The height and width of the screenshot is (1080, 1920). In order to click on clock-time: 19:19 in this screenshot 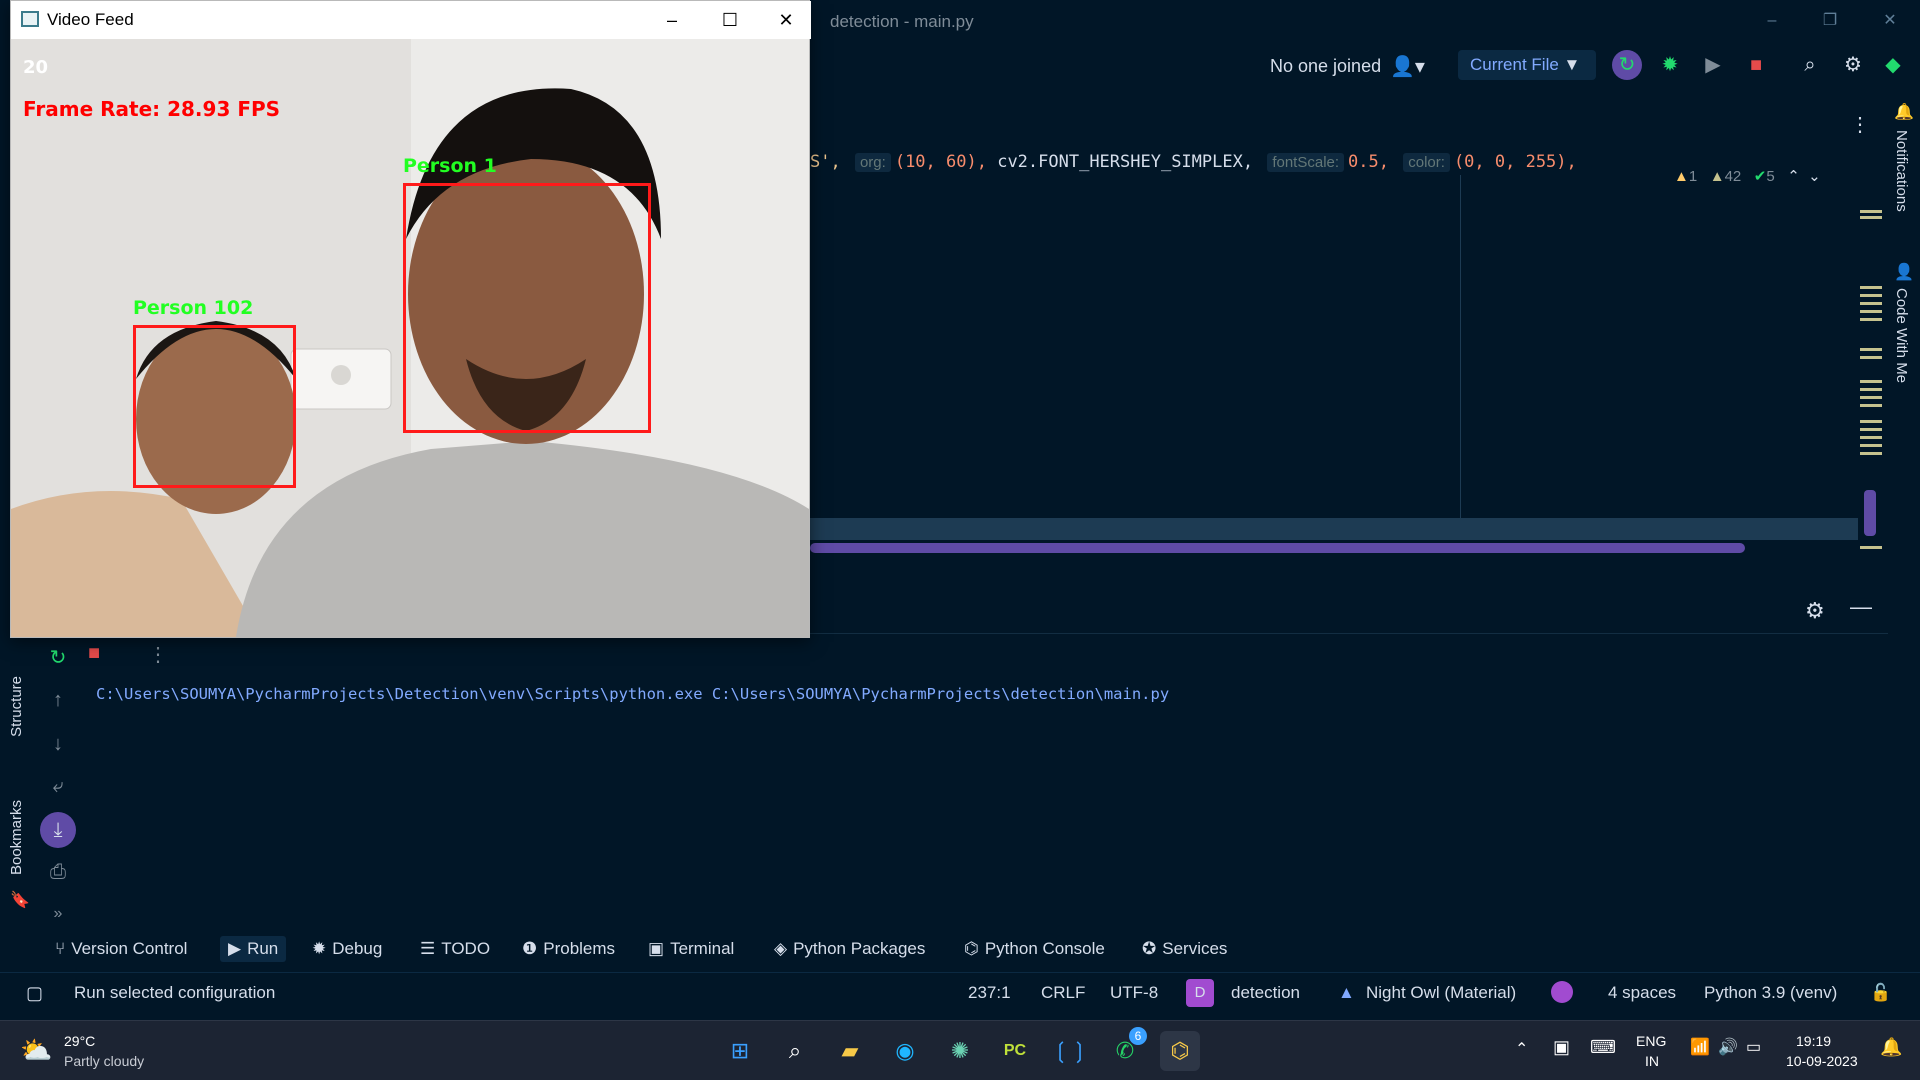, I will do `click(1813, 1041)`.